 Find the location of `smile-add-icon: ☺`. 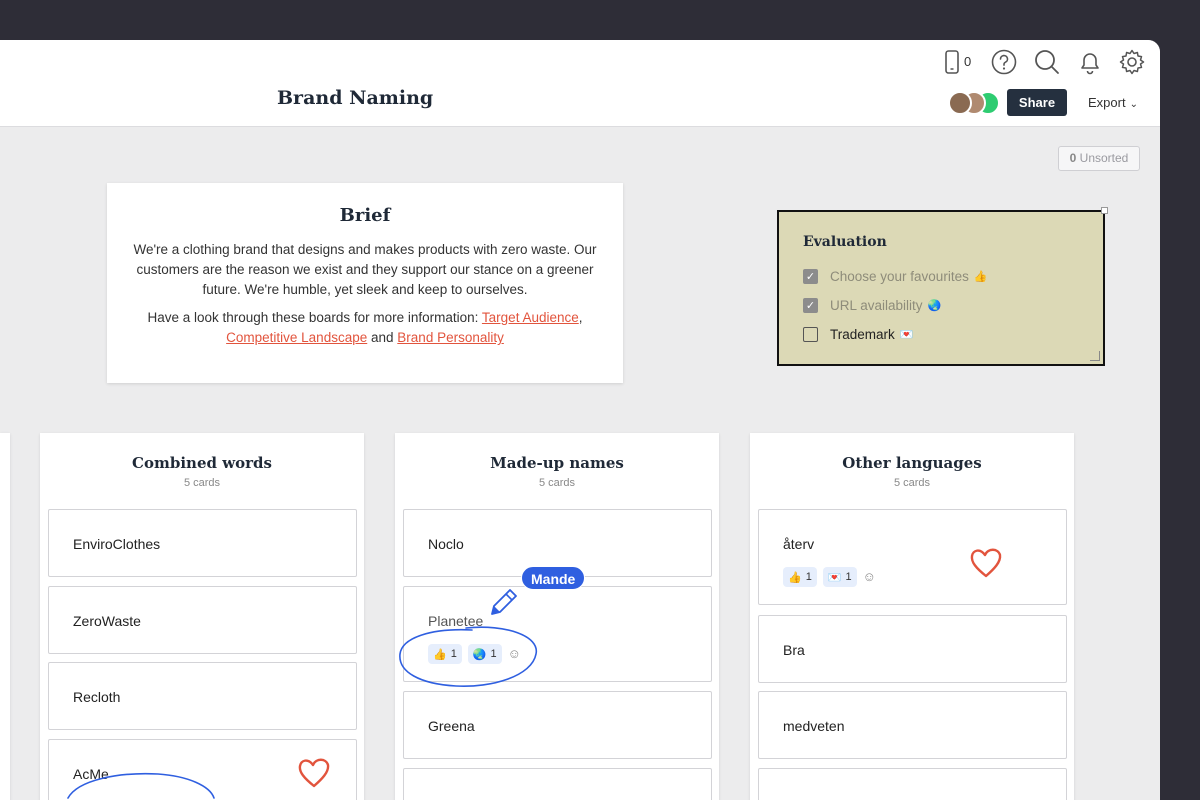

smile-add-icon: ☺ is located at coordinates (871, 577).